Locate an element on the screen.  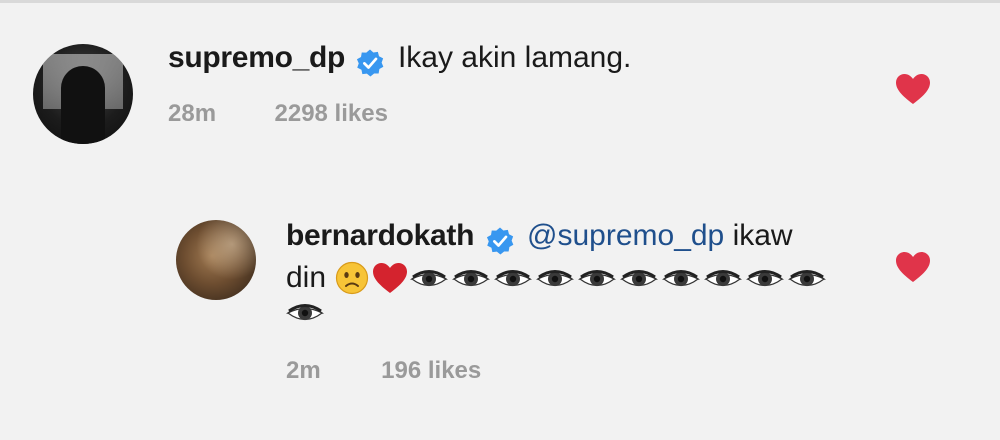
username: bernardokath is located at coordinates (380, 235).